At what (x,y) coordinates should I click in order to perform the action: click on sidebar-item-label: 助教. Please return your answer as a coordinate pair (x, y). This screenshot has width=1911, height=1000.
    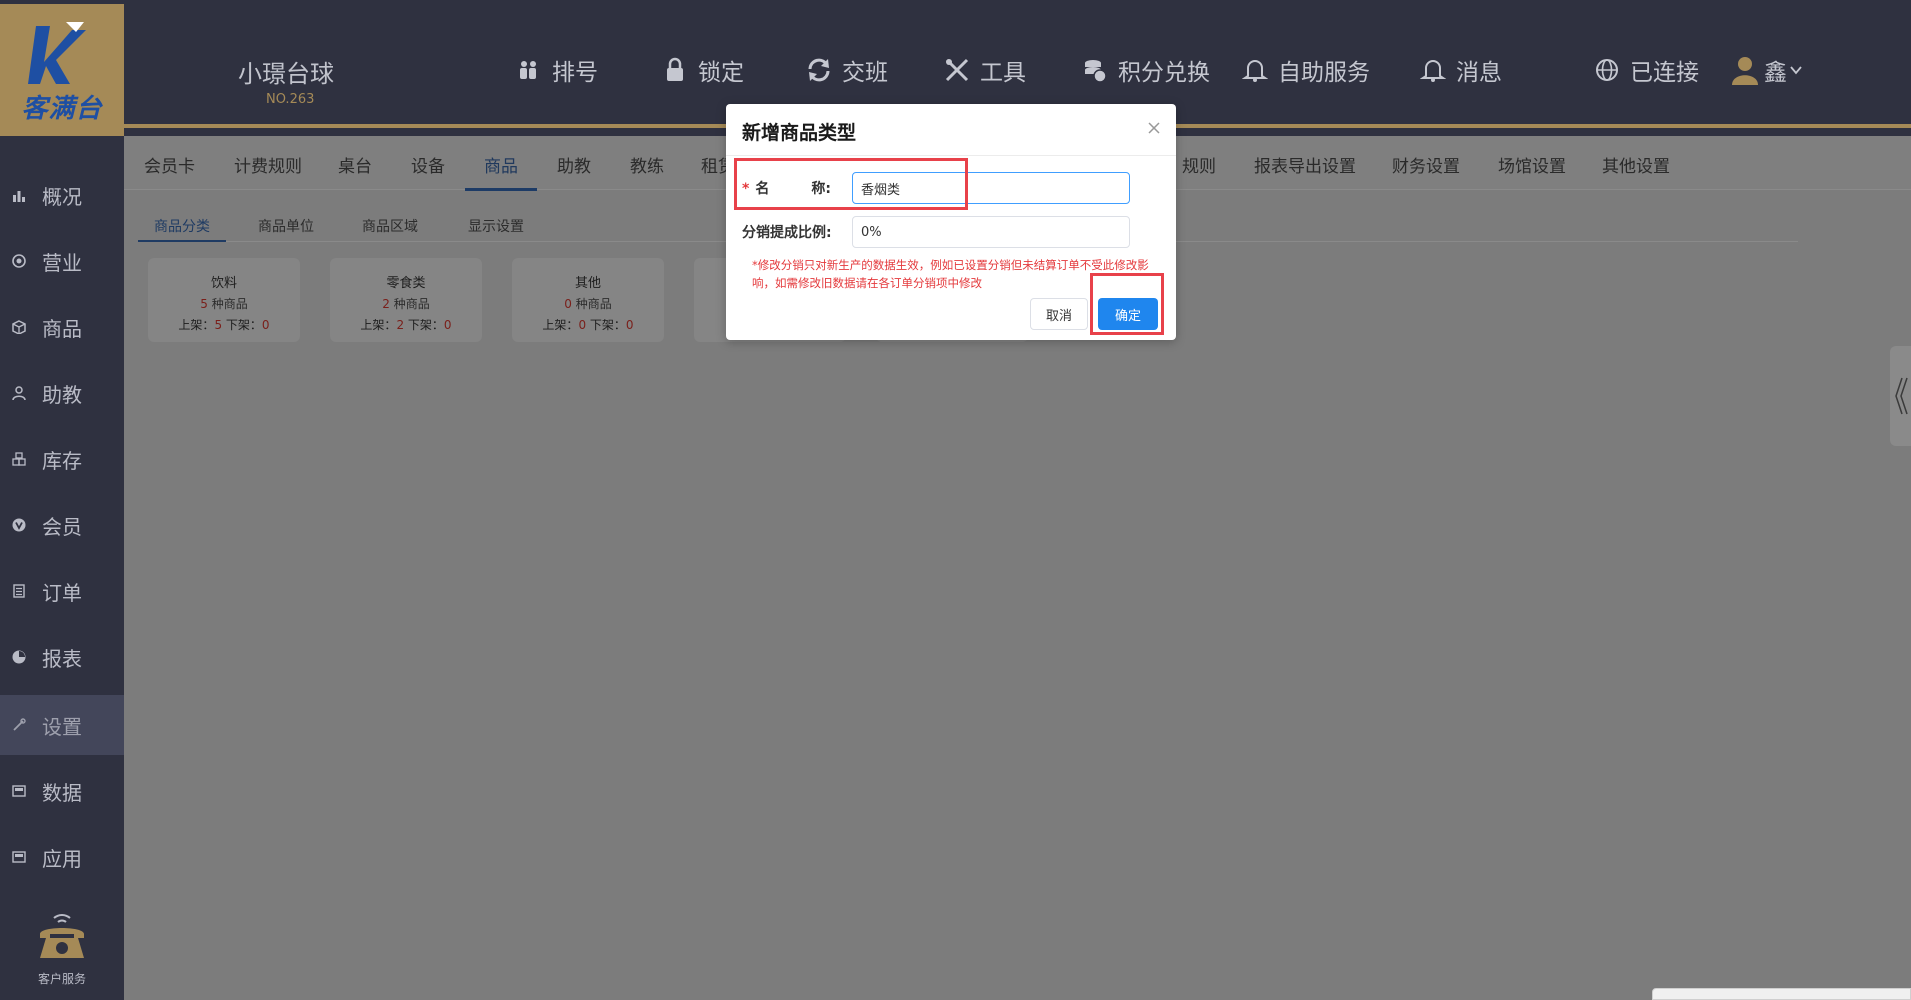
    Looking at the image, I should click on (62, 394).